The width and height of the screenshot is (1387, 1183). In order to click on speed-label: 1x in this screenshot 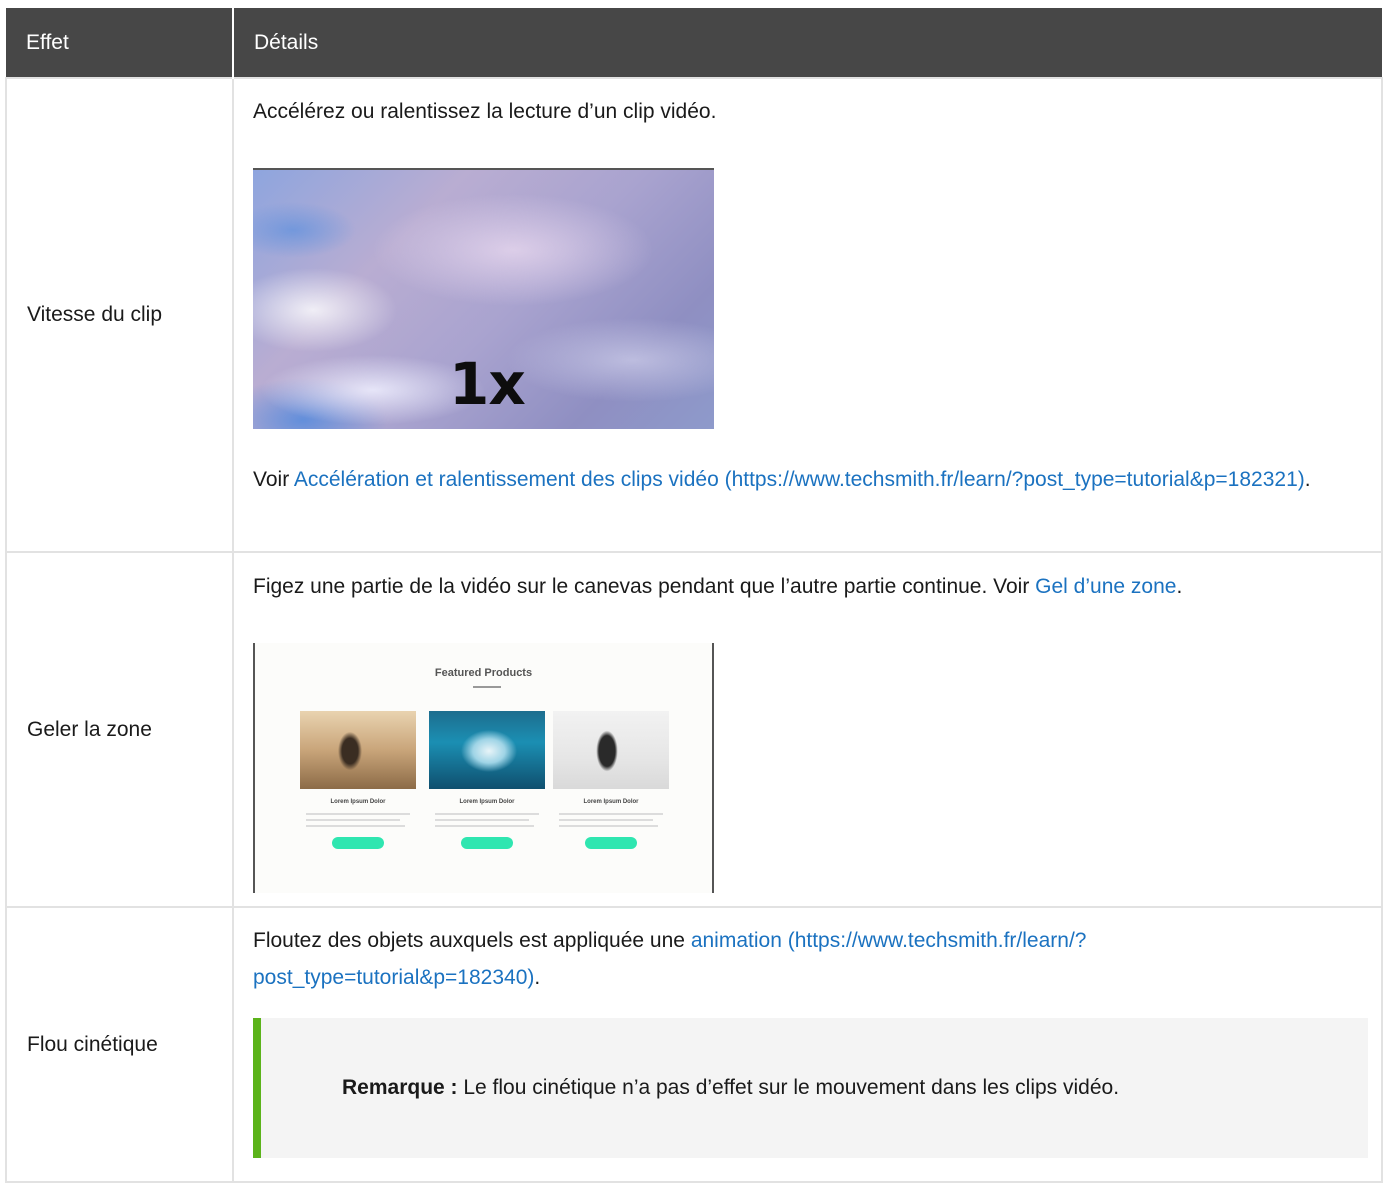, I will do `click(487, 384)`.